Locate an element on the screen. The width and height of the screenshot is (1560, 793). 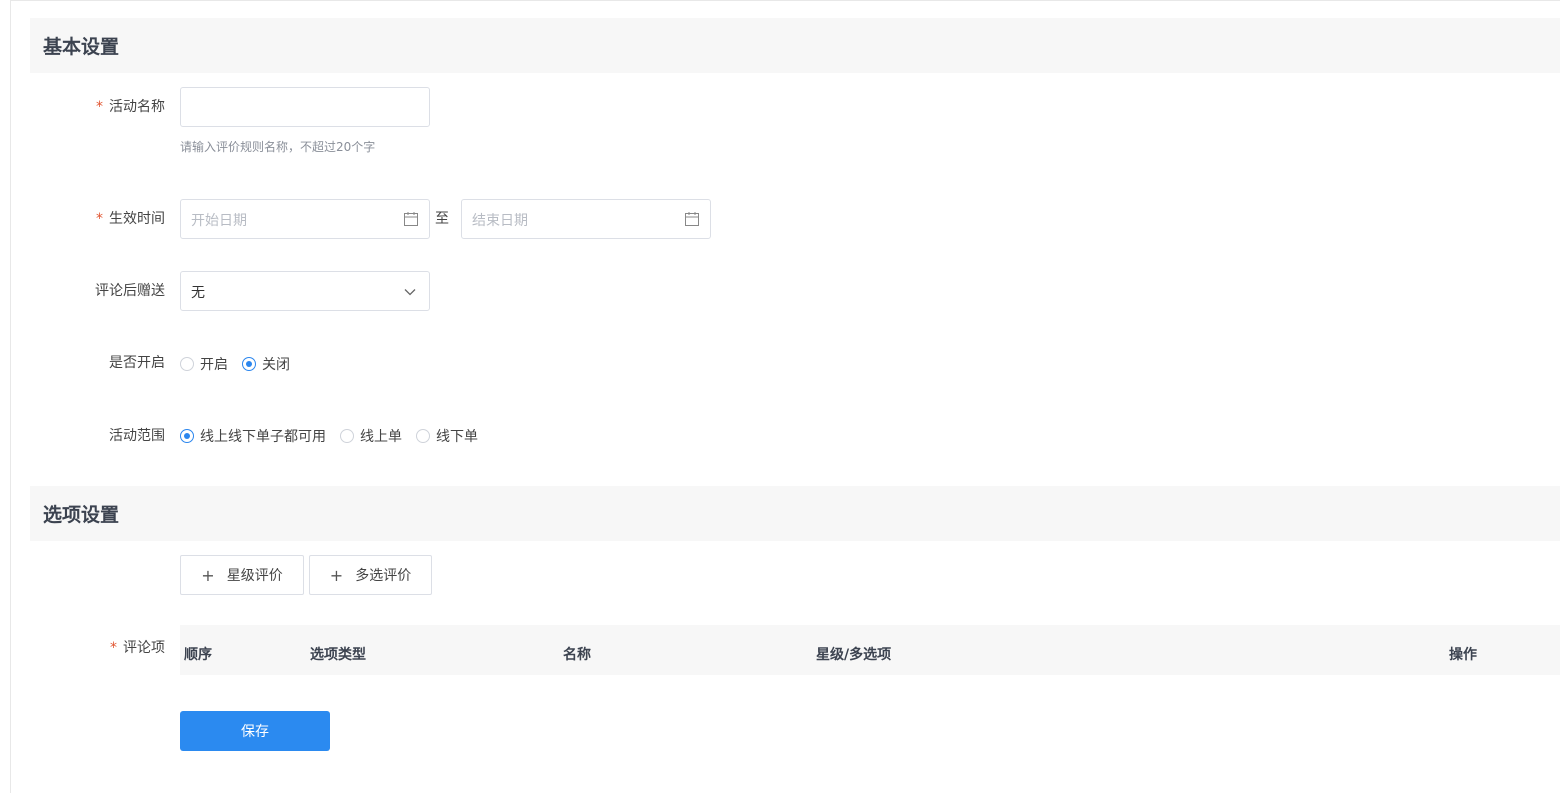
enabled-radio-group: 开启 关闭 is located at coordinates (242, 364).